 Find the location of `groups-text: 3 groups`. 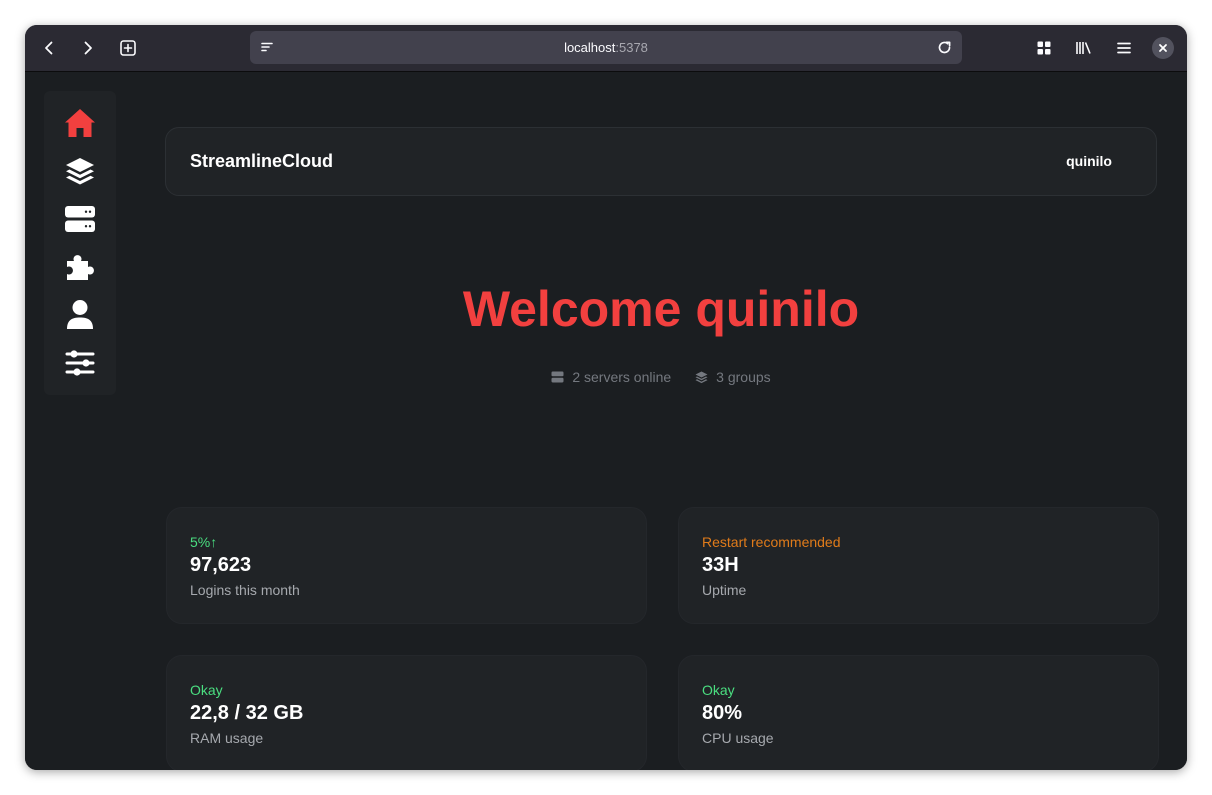

groups-text: 3 groups is located at coordinates (743, 377).